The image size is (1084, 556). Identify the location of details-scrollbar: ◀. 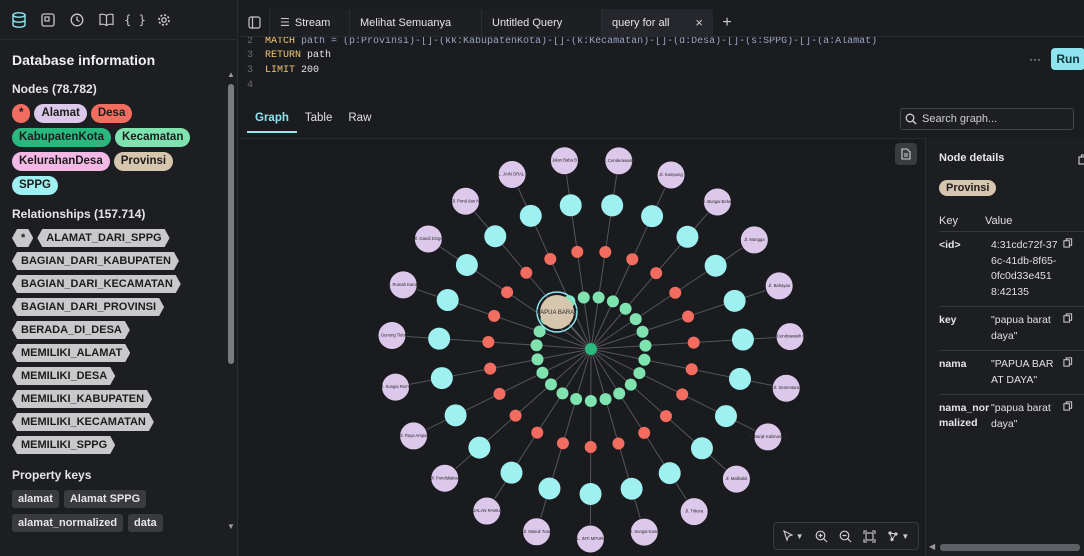
(1005, 548).